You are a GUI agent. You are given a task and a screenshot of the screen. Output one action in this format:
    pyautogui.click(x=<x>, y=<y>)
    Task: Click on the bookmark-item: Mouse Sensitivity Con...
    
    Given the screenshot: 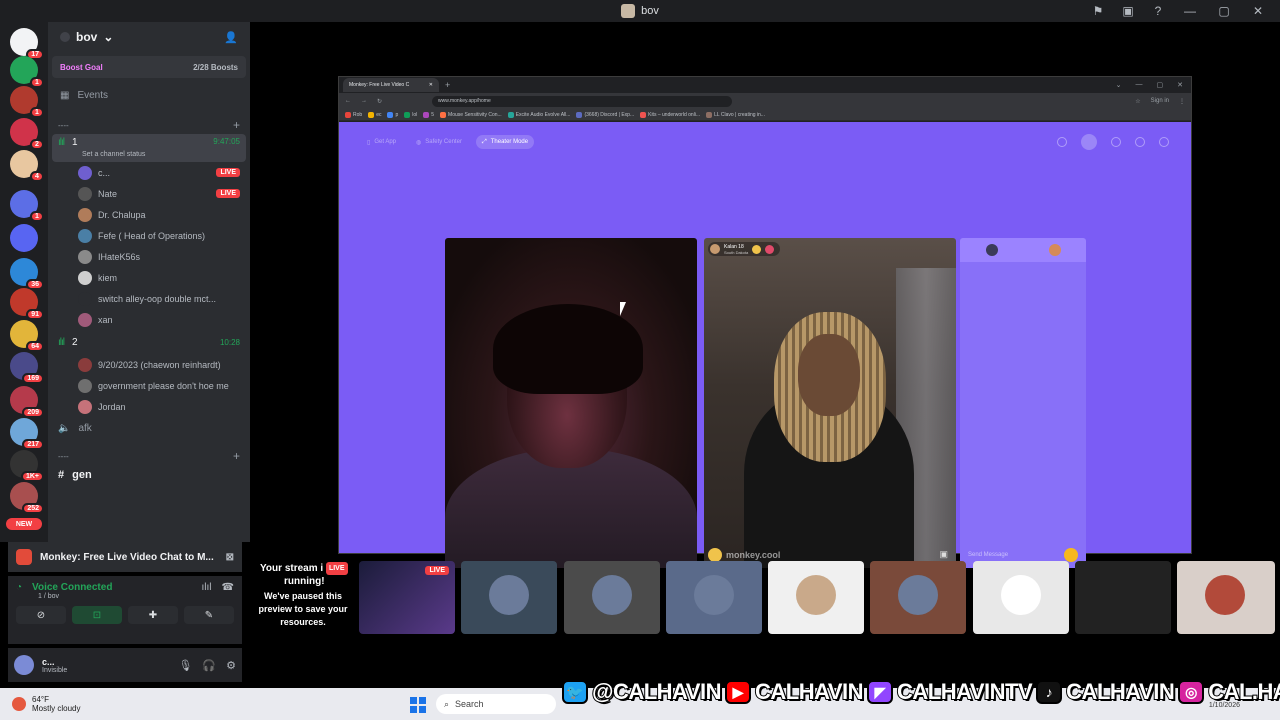 What is the action you would take?
    pyautogui.click(x=471, y=114)
    